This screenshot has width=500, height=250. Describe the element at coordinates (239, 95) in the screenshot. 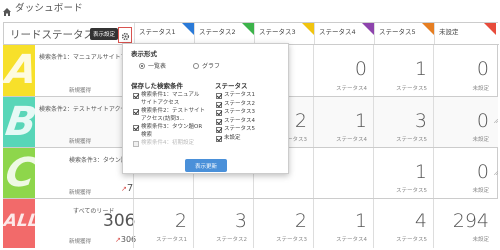

I see `checkbox-label: ステータス1` at that location.